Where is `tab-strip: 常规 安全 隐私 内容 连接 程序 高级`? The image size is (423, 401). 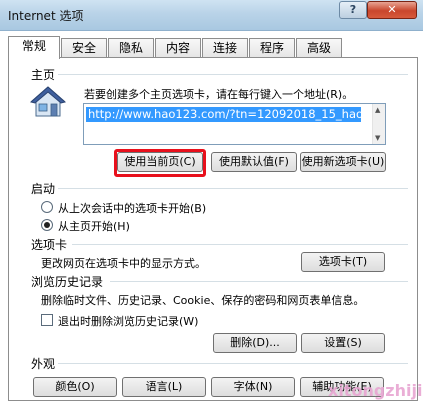
tab-strip: 常规 安全 隐私 内容 连接 程序 高级 is located at coordinates (213, 47).